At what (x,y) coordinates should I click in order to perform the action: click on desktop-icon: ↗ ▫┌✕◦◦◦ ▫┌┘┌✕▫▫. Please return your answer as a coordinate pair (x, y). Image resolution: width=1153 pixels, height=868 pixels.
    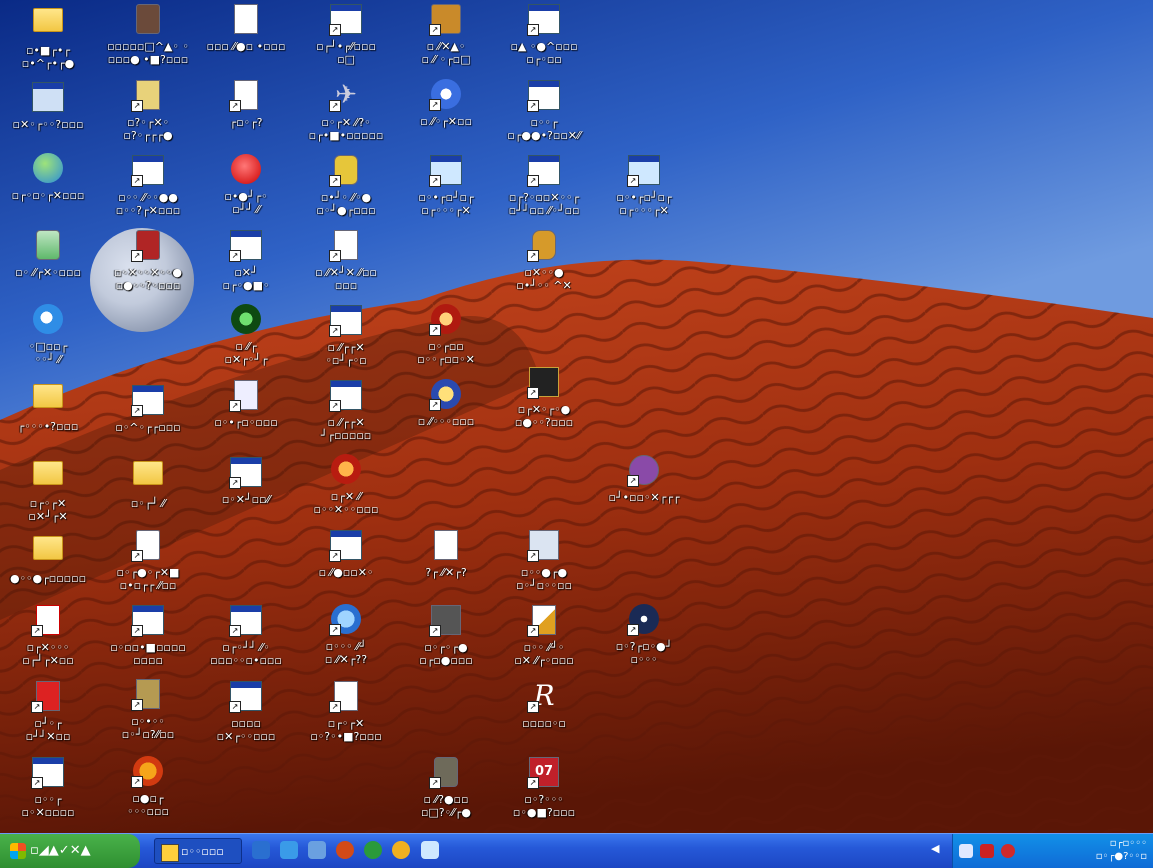
    Looking at the image, I should click on (48, 640).